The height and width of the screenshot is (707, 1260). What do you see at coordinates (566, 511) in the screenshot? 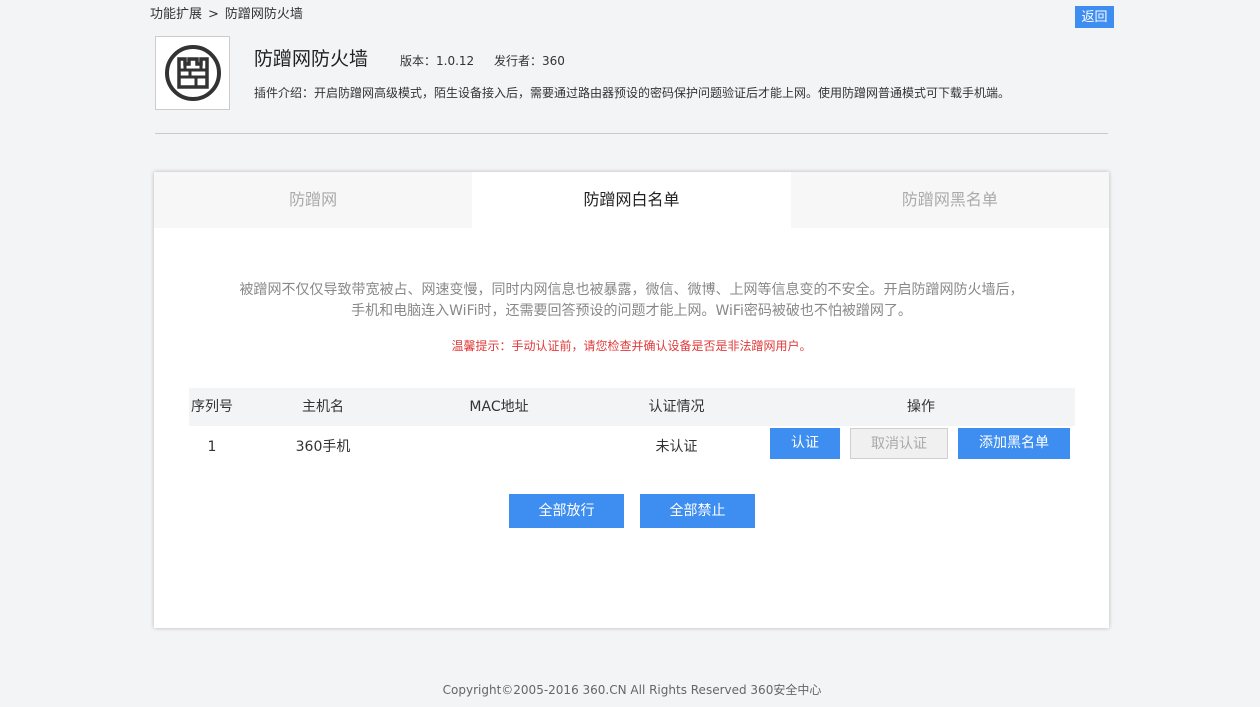
I see `allow-all-button: 全部放行` at bounding box center [566, 511].